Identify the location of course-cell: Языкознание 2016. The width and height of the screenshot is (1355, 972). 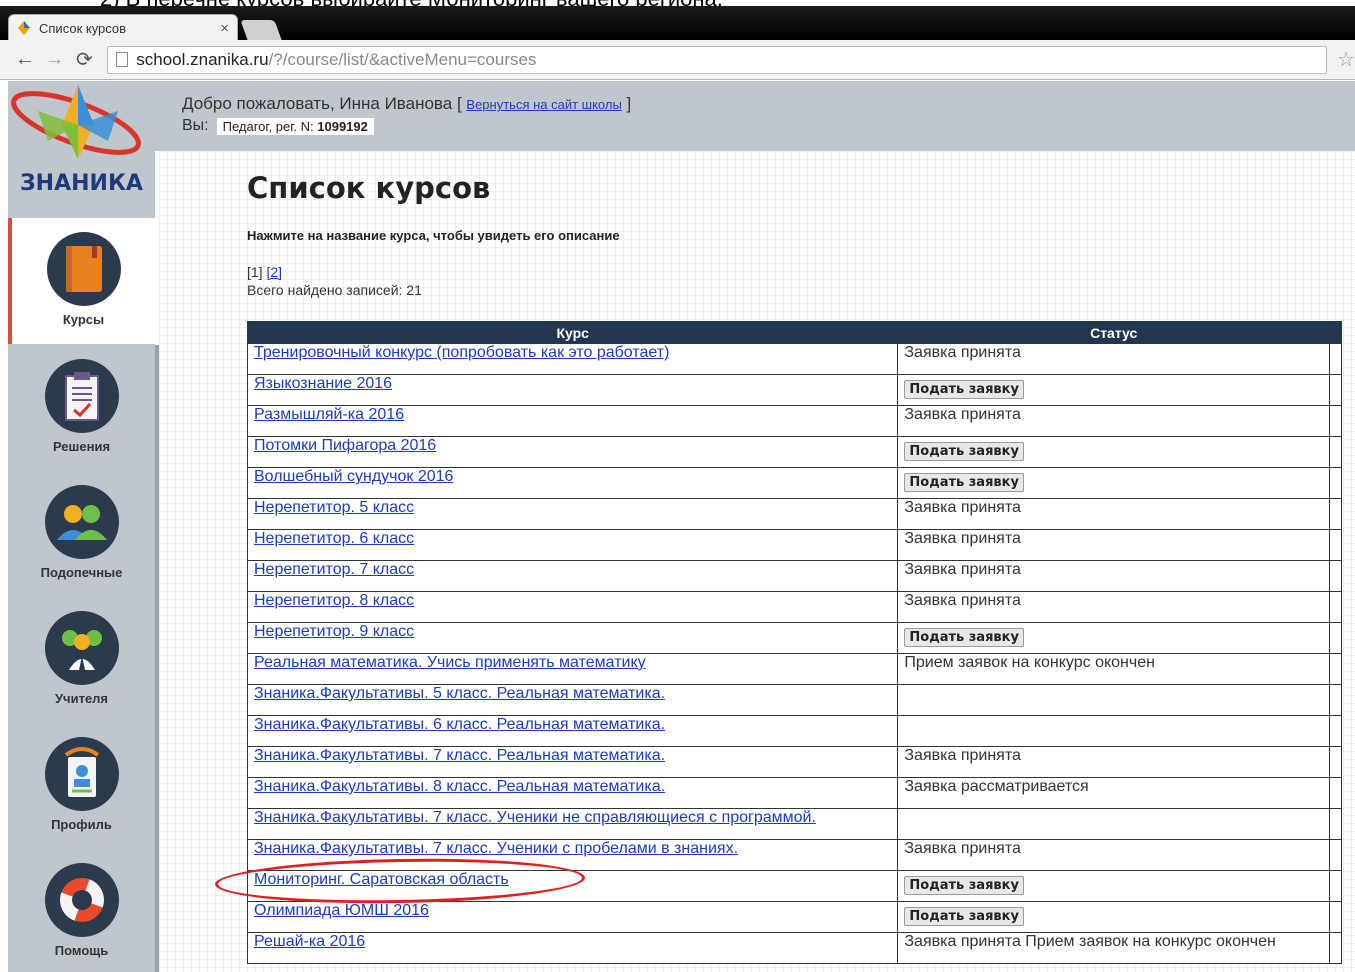
(572, 390).